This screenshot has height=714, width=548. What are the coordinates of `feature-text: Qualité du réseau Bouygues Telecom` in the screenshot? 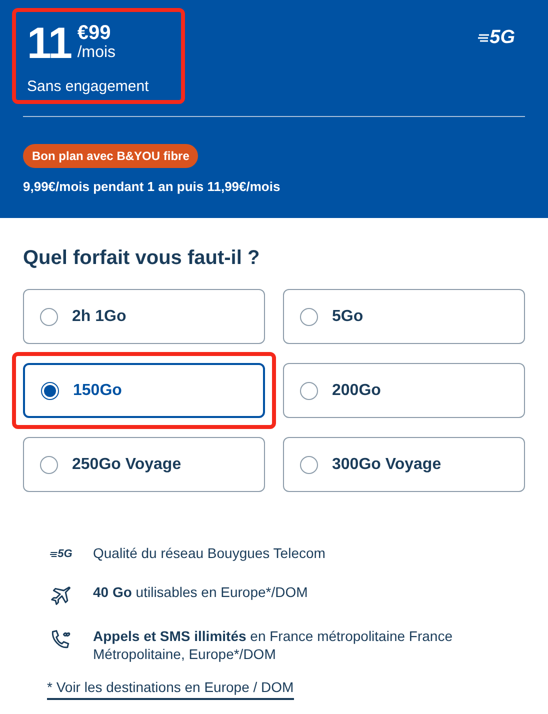 It's located at (209, 553).